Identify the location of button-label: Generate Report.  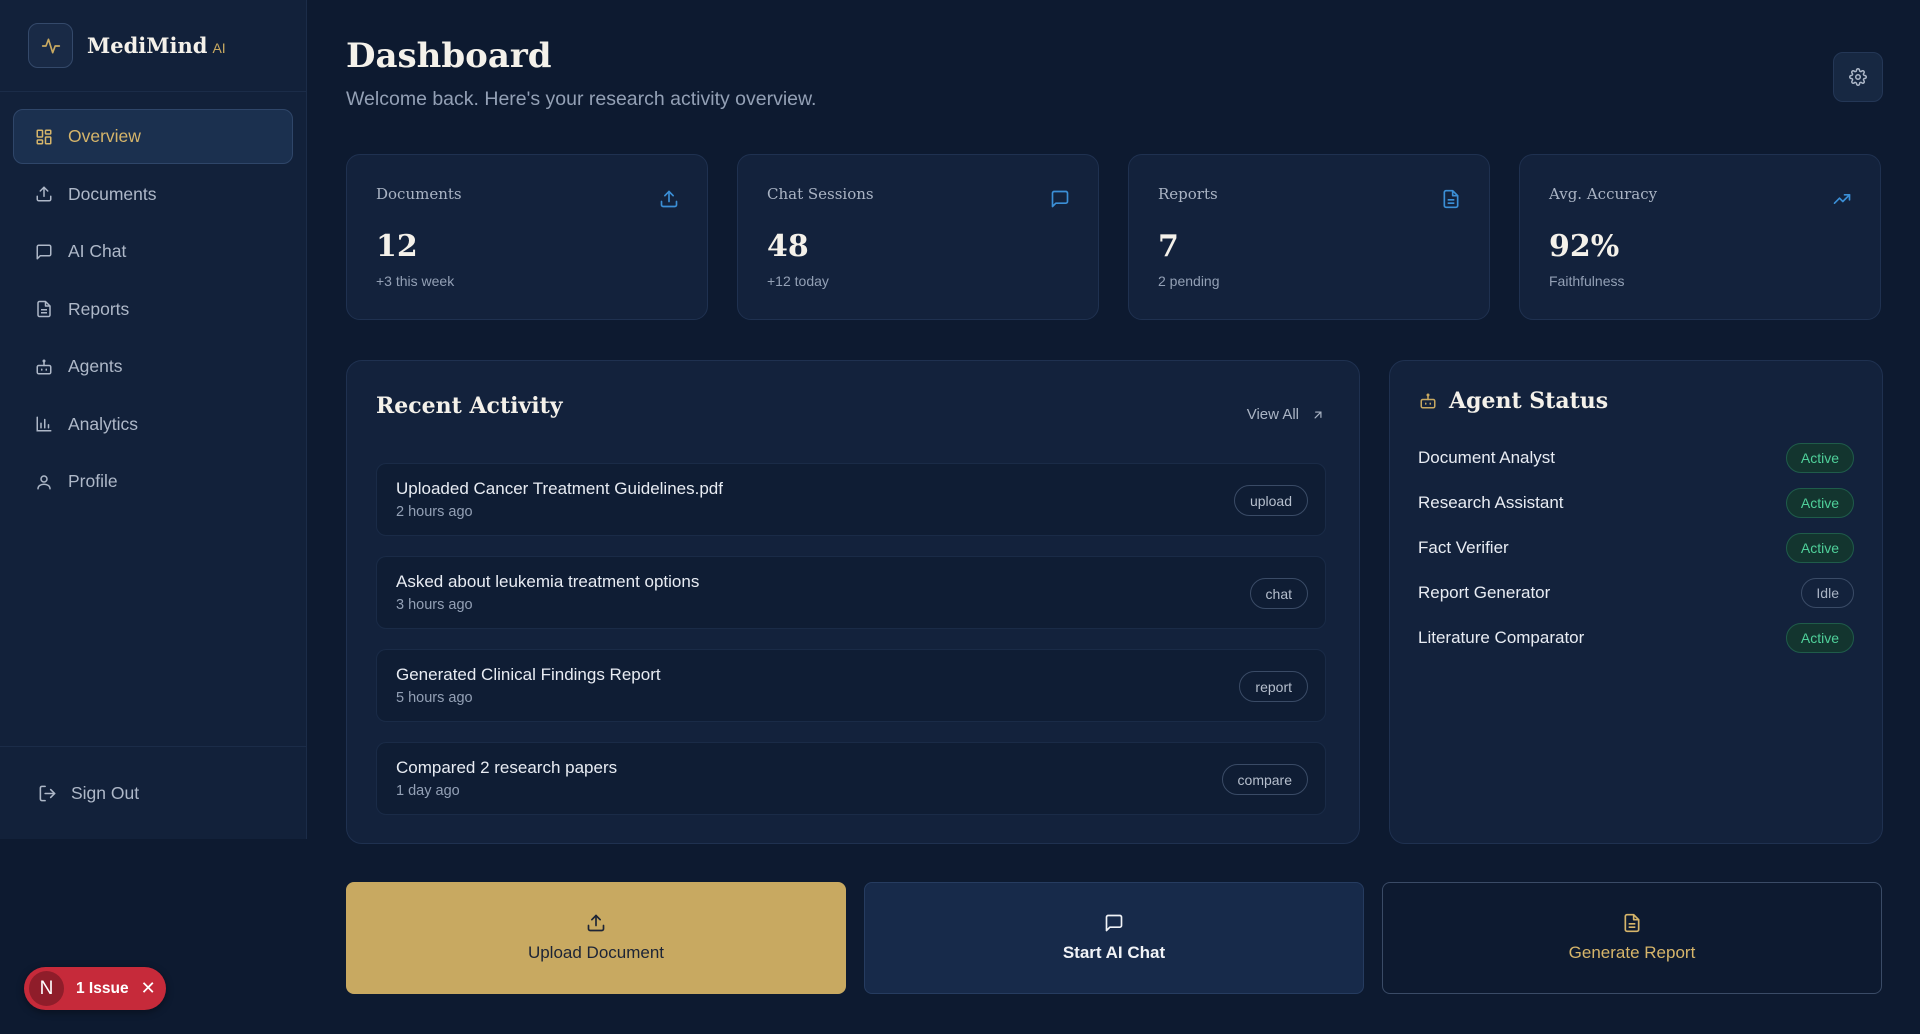
(1632, 952).